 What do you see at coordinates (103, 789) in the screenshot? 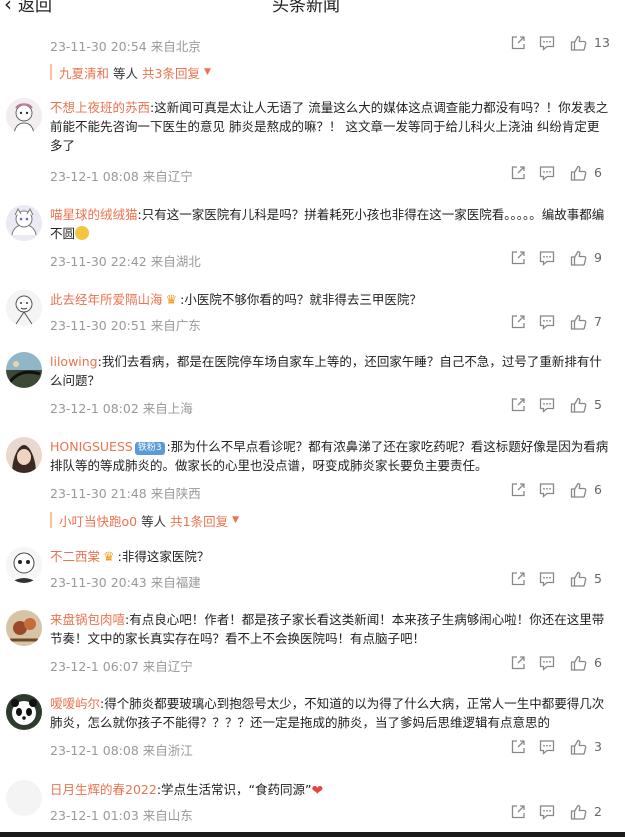
I see `comment-username: 日月生辉的春2022` at bounding box center [103, 789].